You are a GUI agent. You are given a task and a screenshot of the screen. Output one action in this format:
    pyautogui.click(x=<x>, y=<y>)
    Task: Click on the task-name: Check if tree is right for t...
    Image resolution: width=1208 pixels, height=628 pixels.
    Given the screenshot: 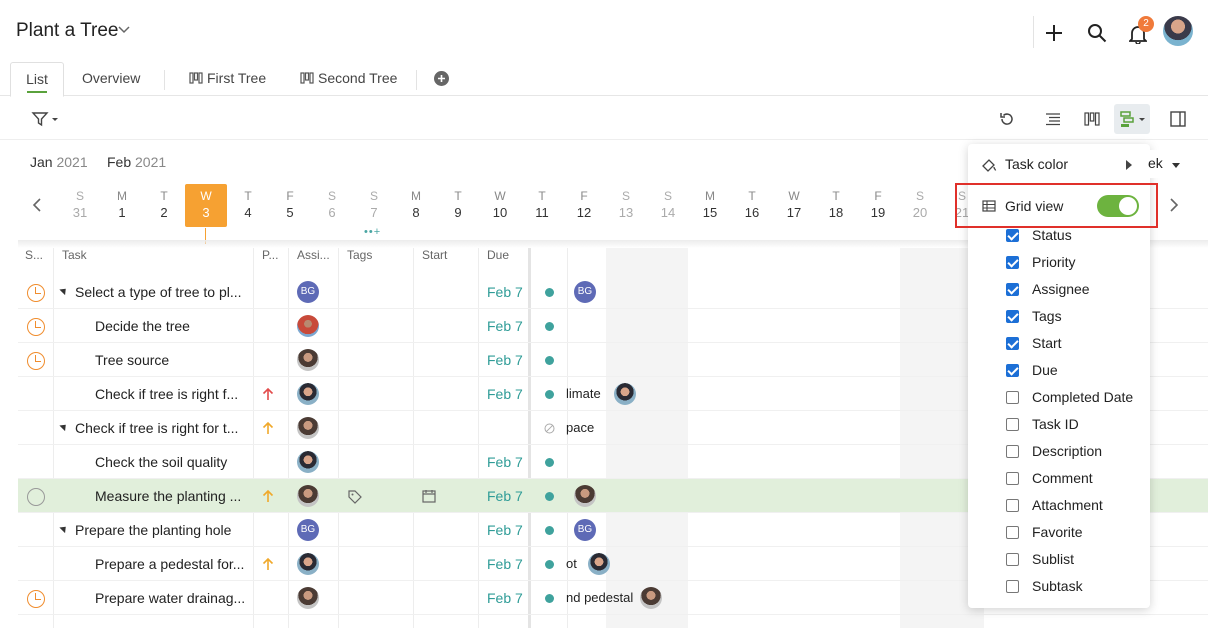 What is the action you would take?
    pyautogui.click(x=156, y=428)
    